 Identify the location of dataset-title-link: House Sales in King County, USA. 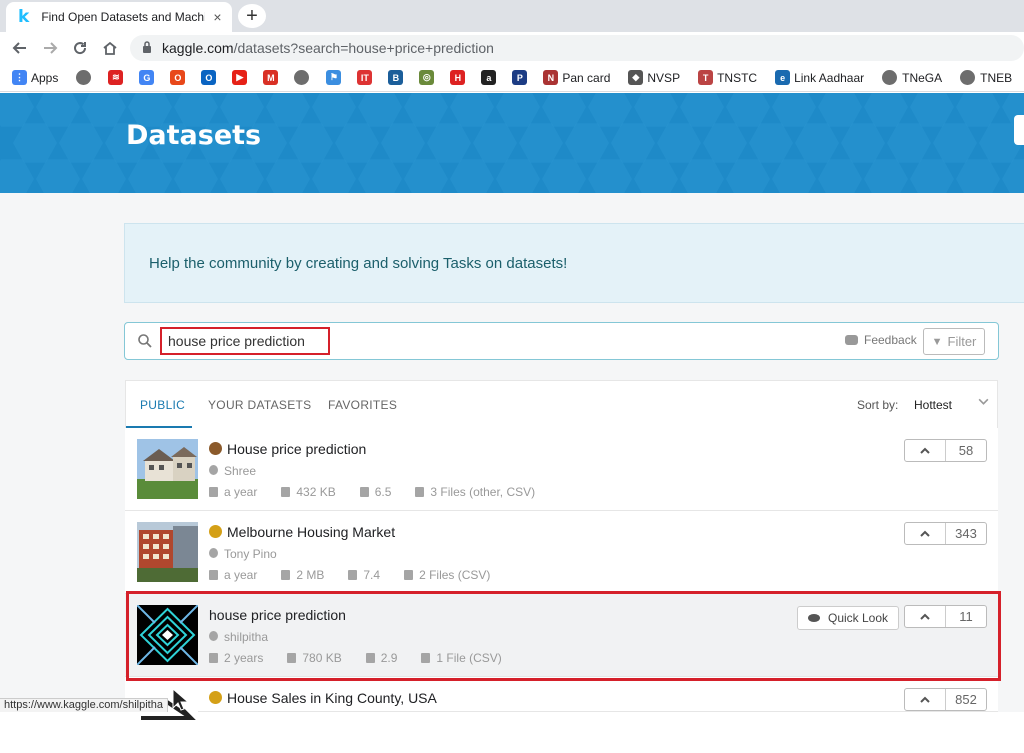
(323, 698).